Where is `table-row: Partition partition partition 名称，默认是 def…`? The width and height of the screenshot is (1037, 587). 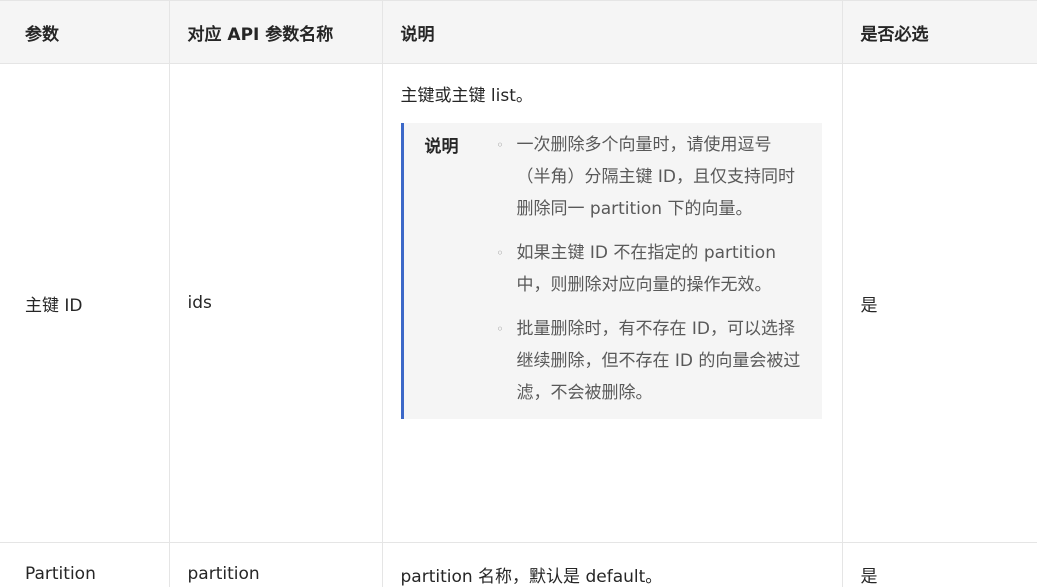
table-row: Partition partition partition 名称，默认是 def… is located at coordinates (518, 564).